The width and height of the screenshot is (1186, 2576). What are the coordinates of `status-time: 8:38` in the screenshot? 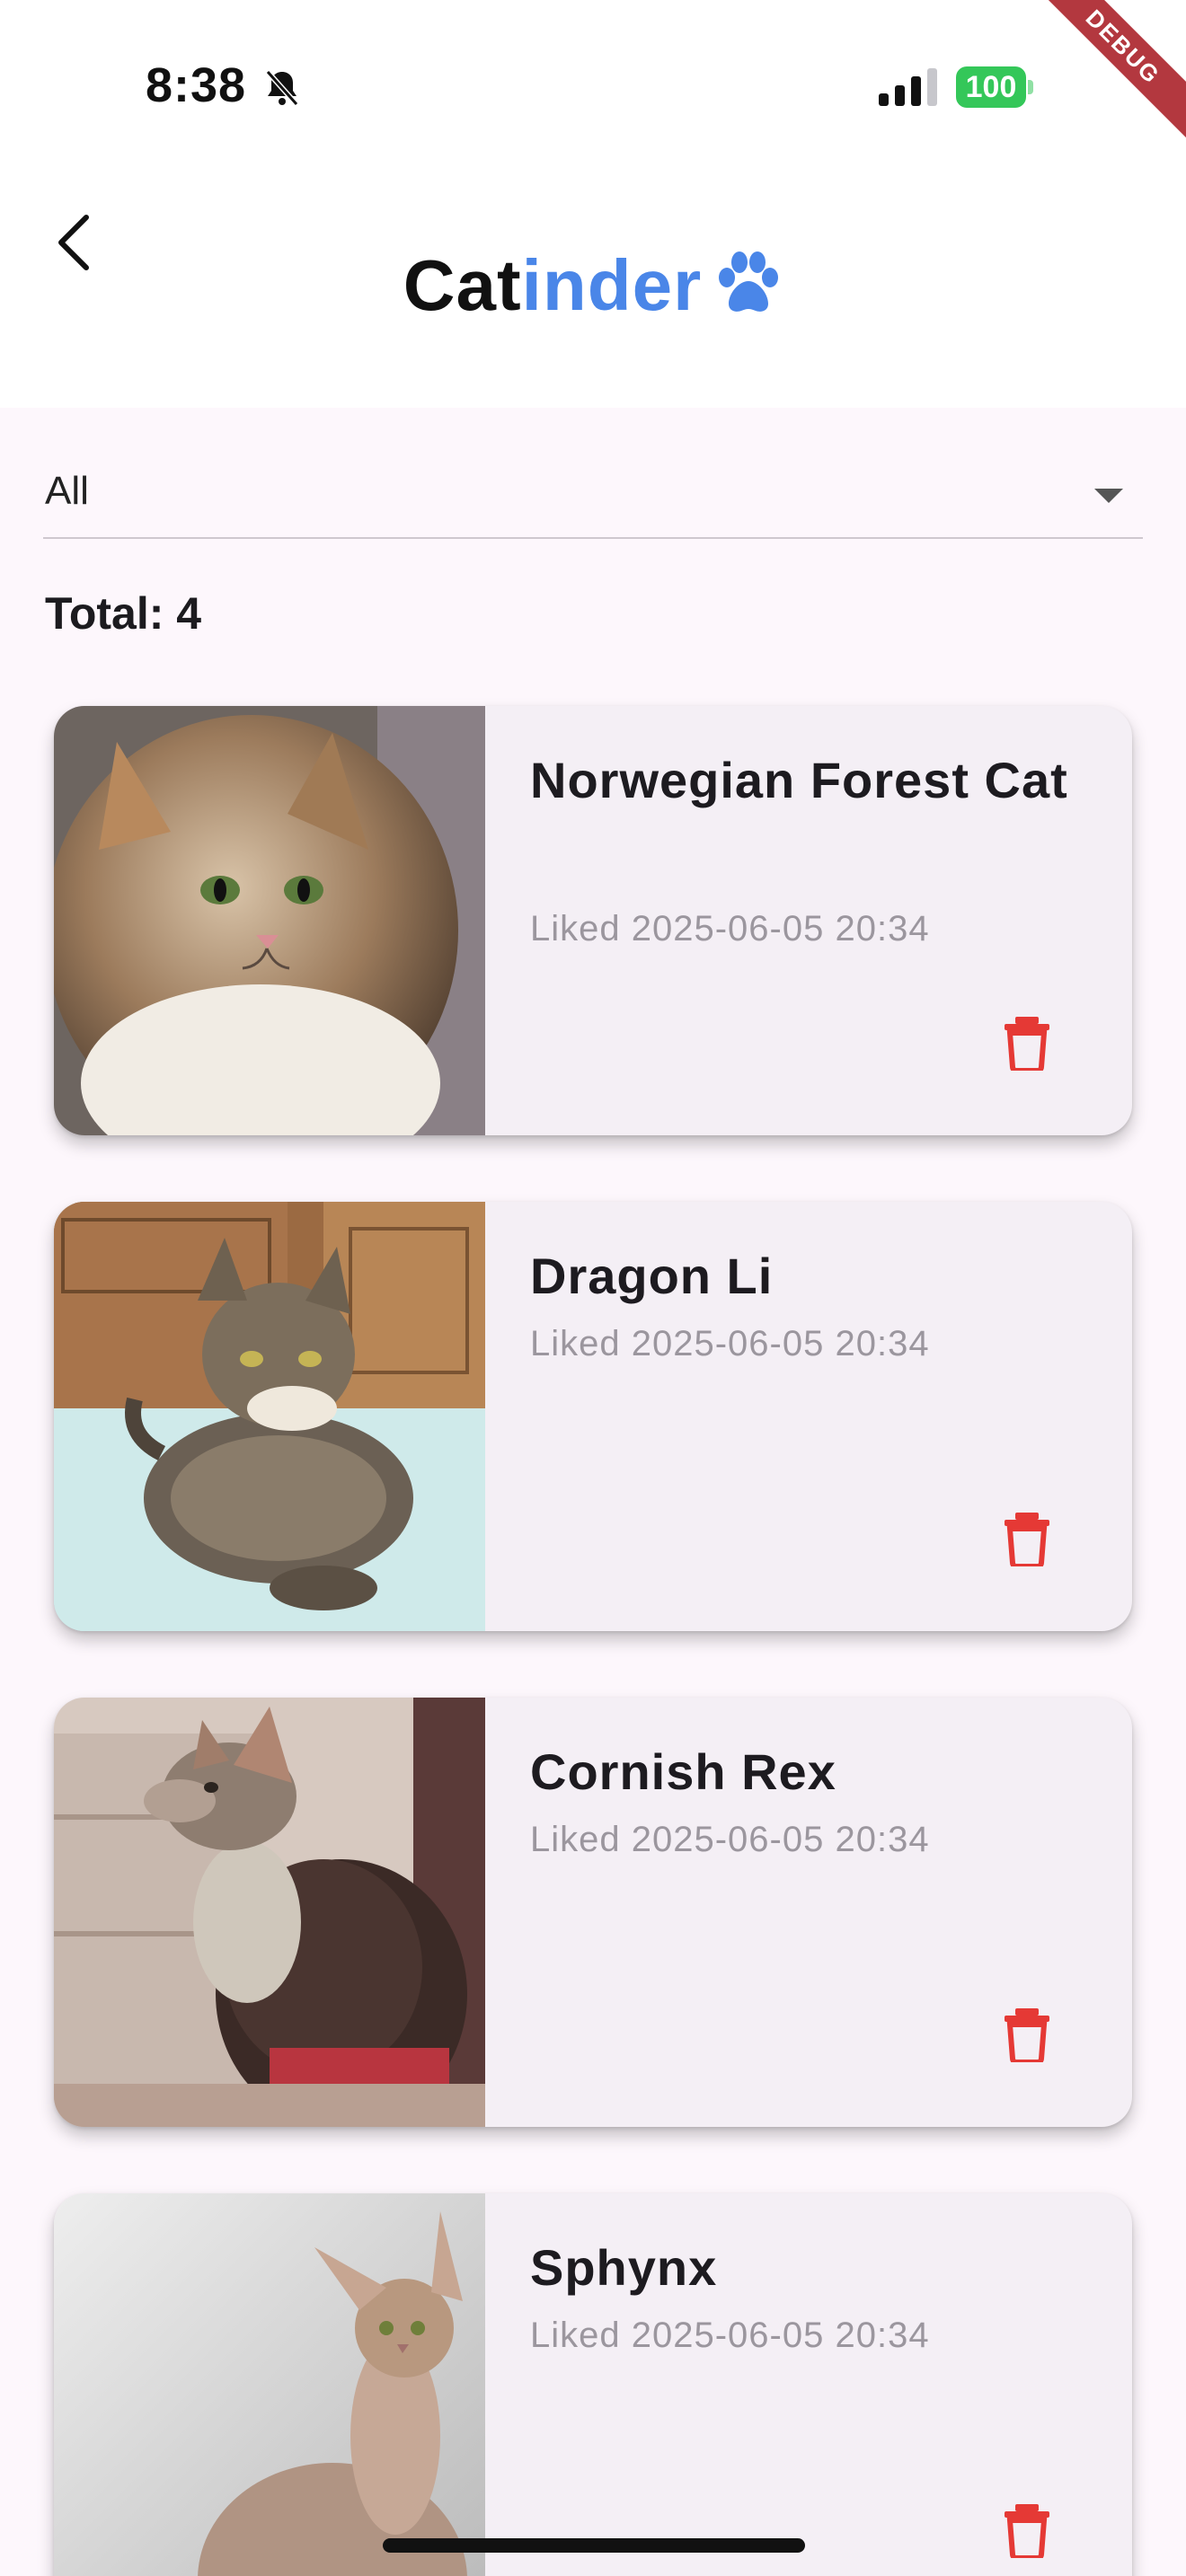 It's located at (196, 85).